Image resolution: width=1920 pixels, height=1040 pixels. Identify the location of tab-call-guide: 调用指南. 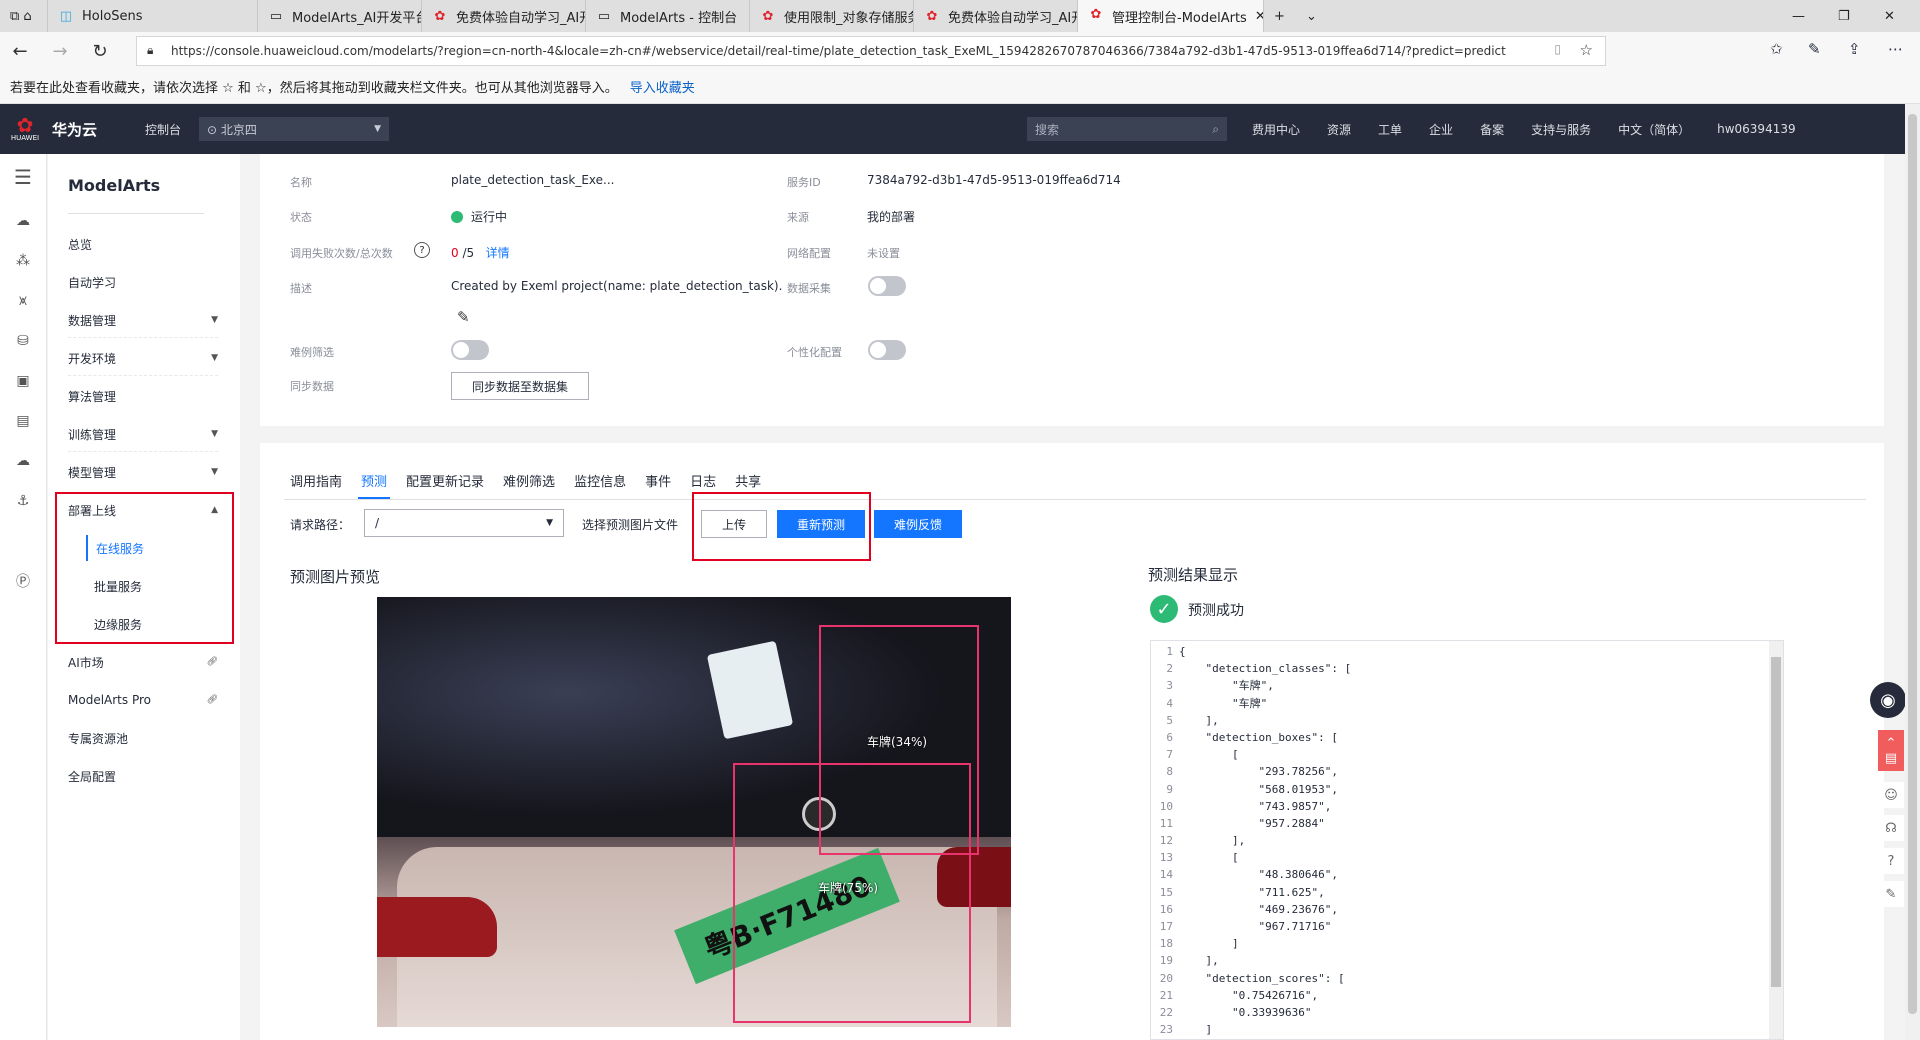
(316, 484).